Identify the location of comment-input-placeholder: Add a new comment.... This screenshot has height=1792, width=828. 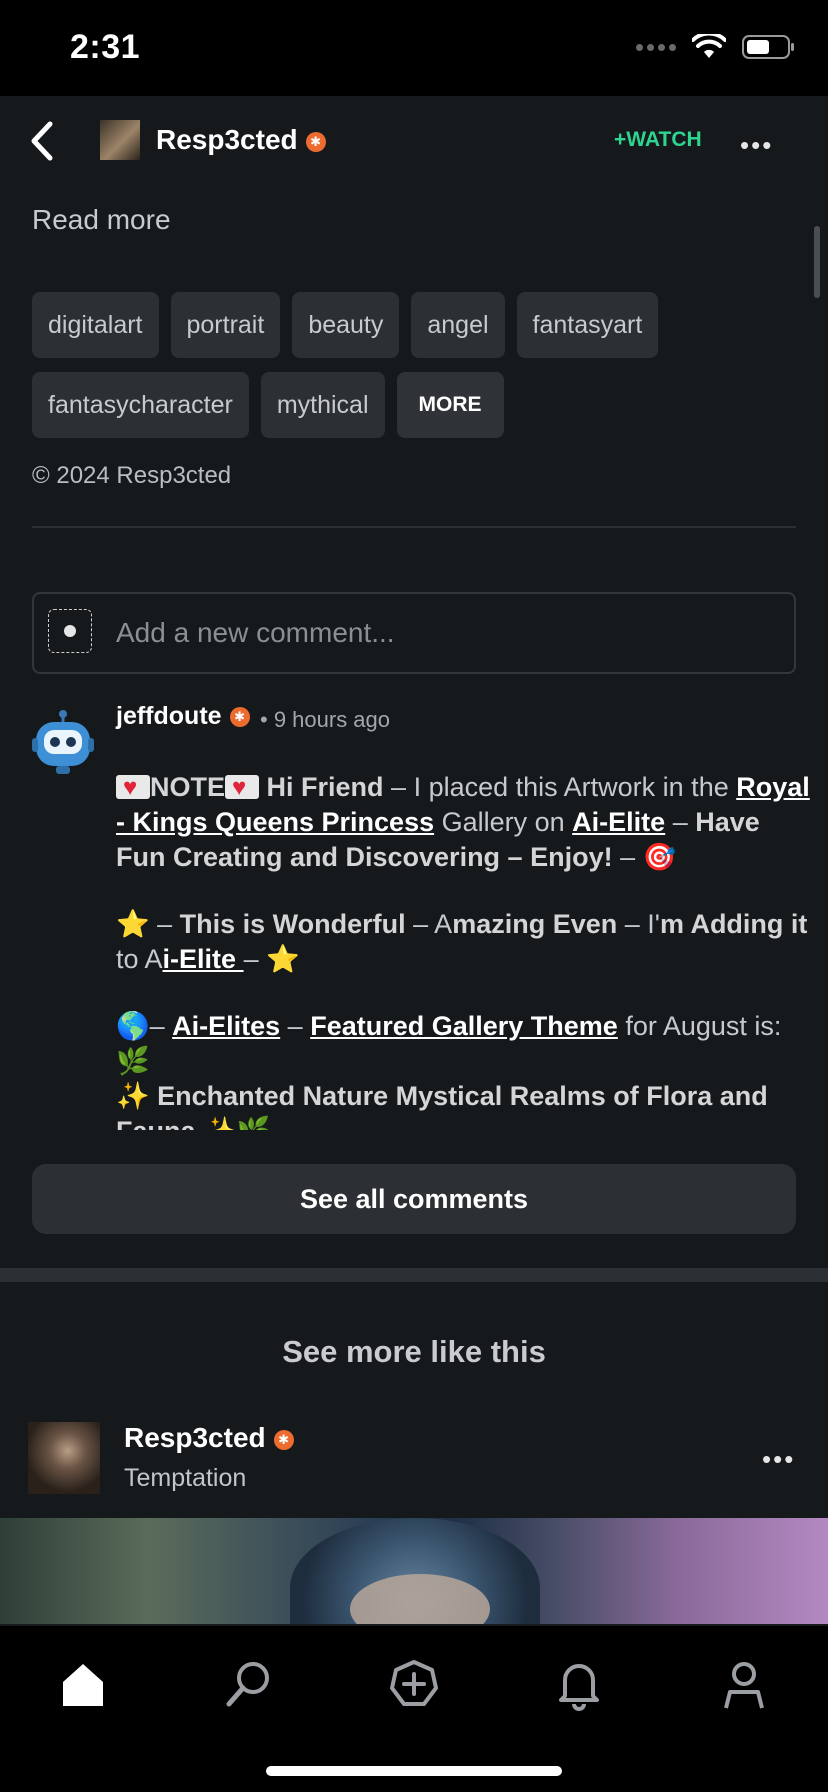
(255, 632).